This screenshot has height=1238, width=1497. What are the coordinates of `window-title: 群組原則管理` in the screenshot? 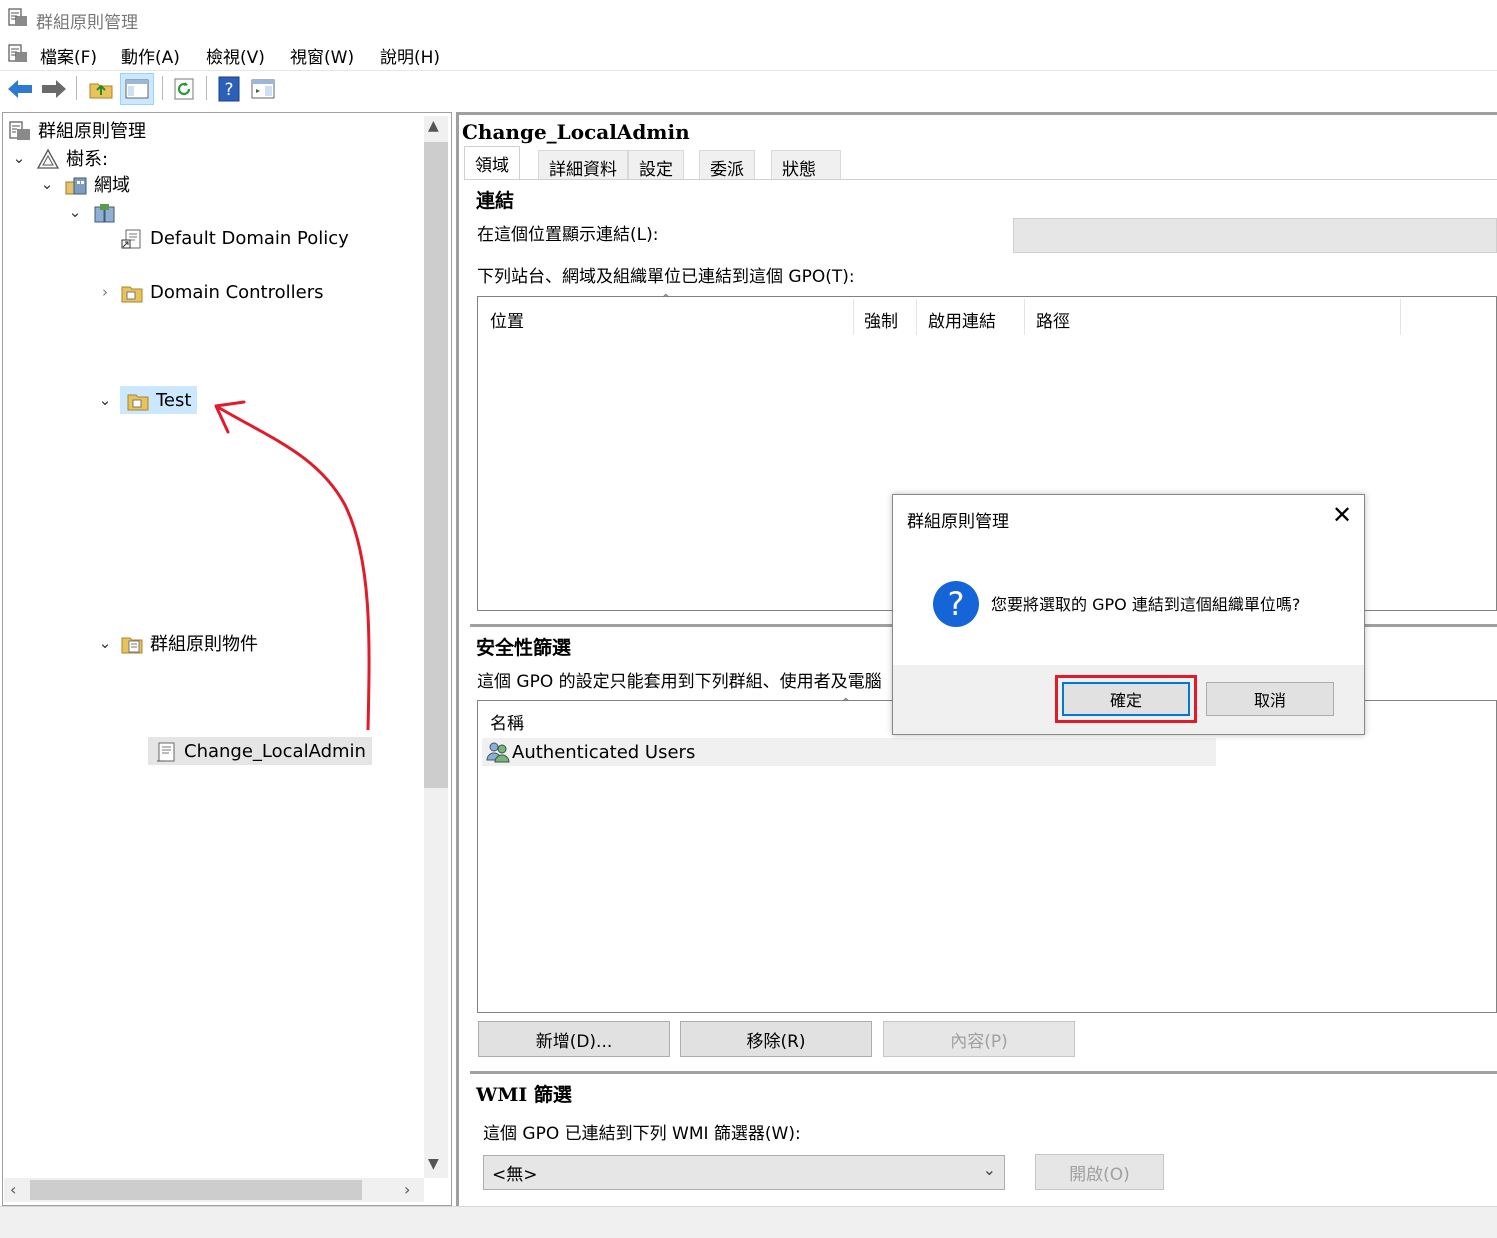 It's located at (87, 23).